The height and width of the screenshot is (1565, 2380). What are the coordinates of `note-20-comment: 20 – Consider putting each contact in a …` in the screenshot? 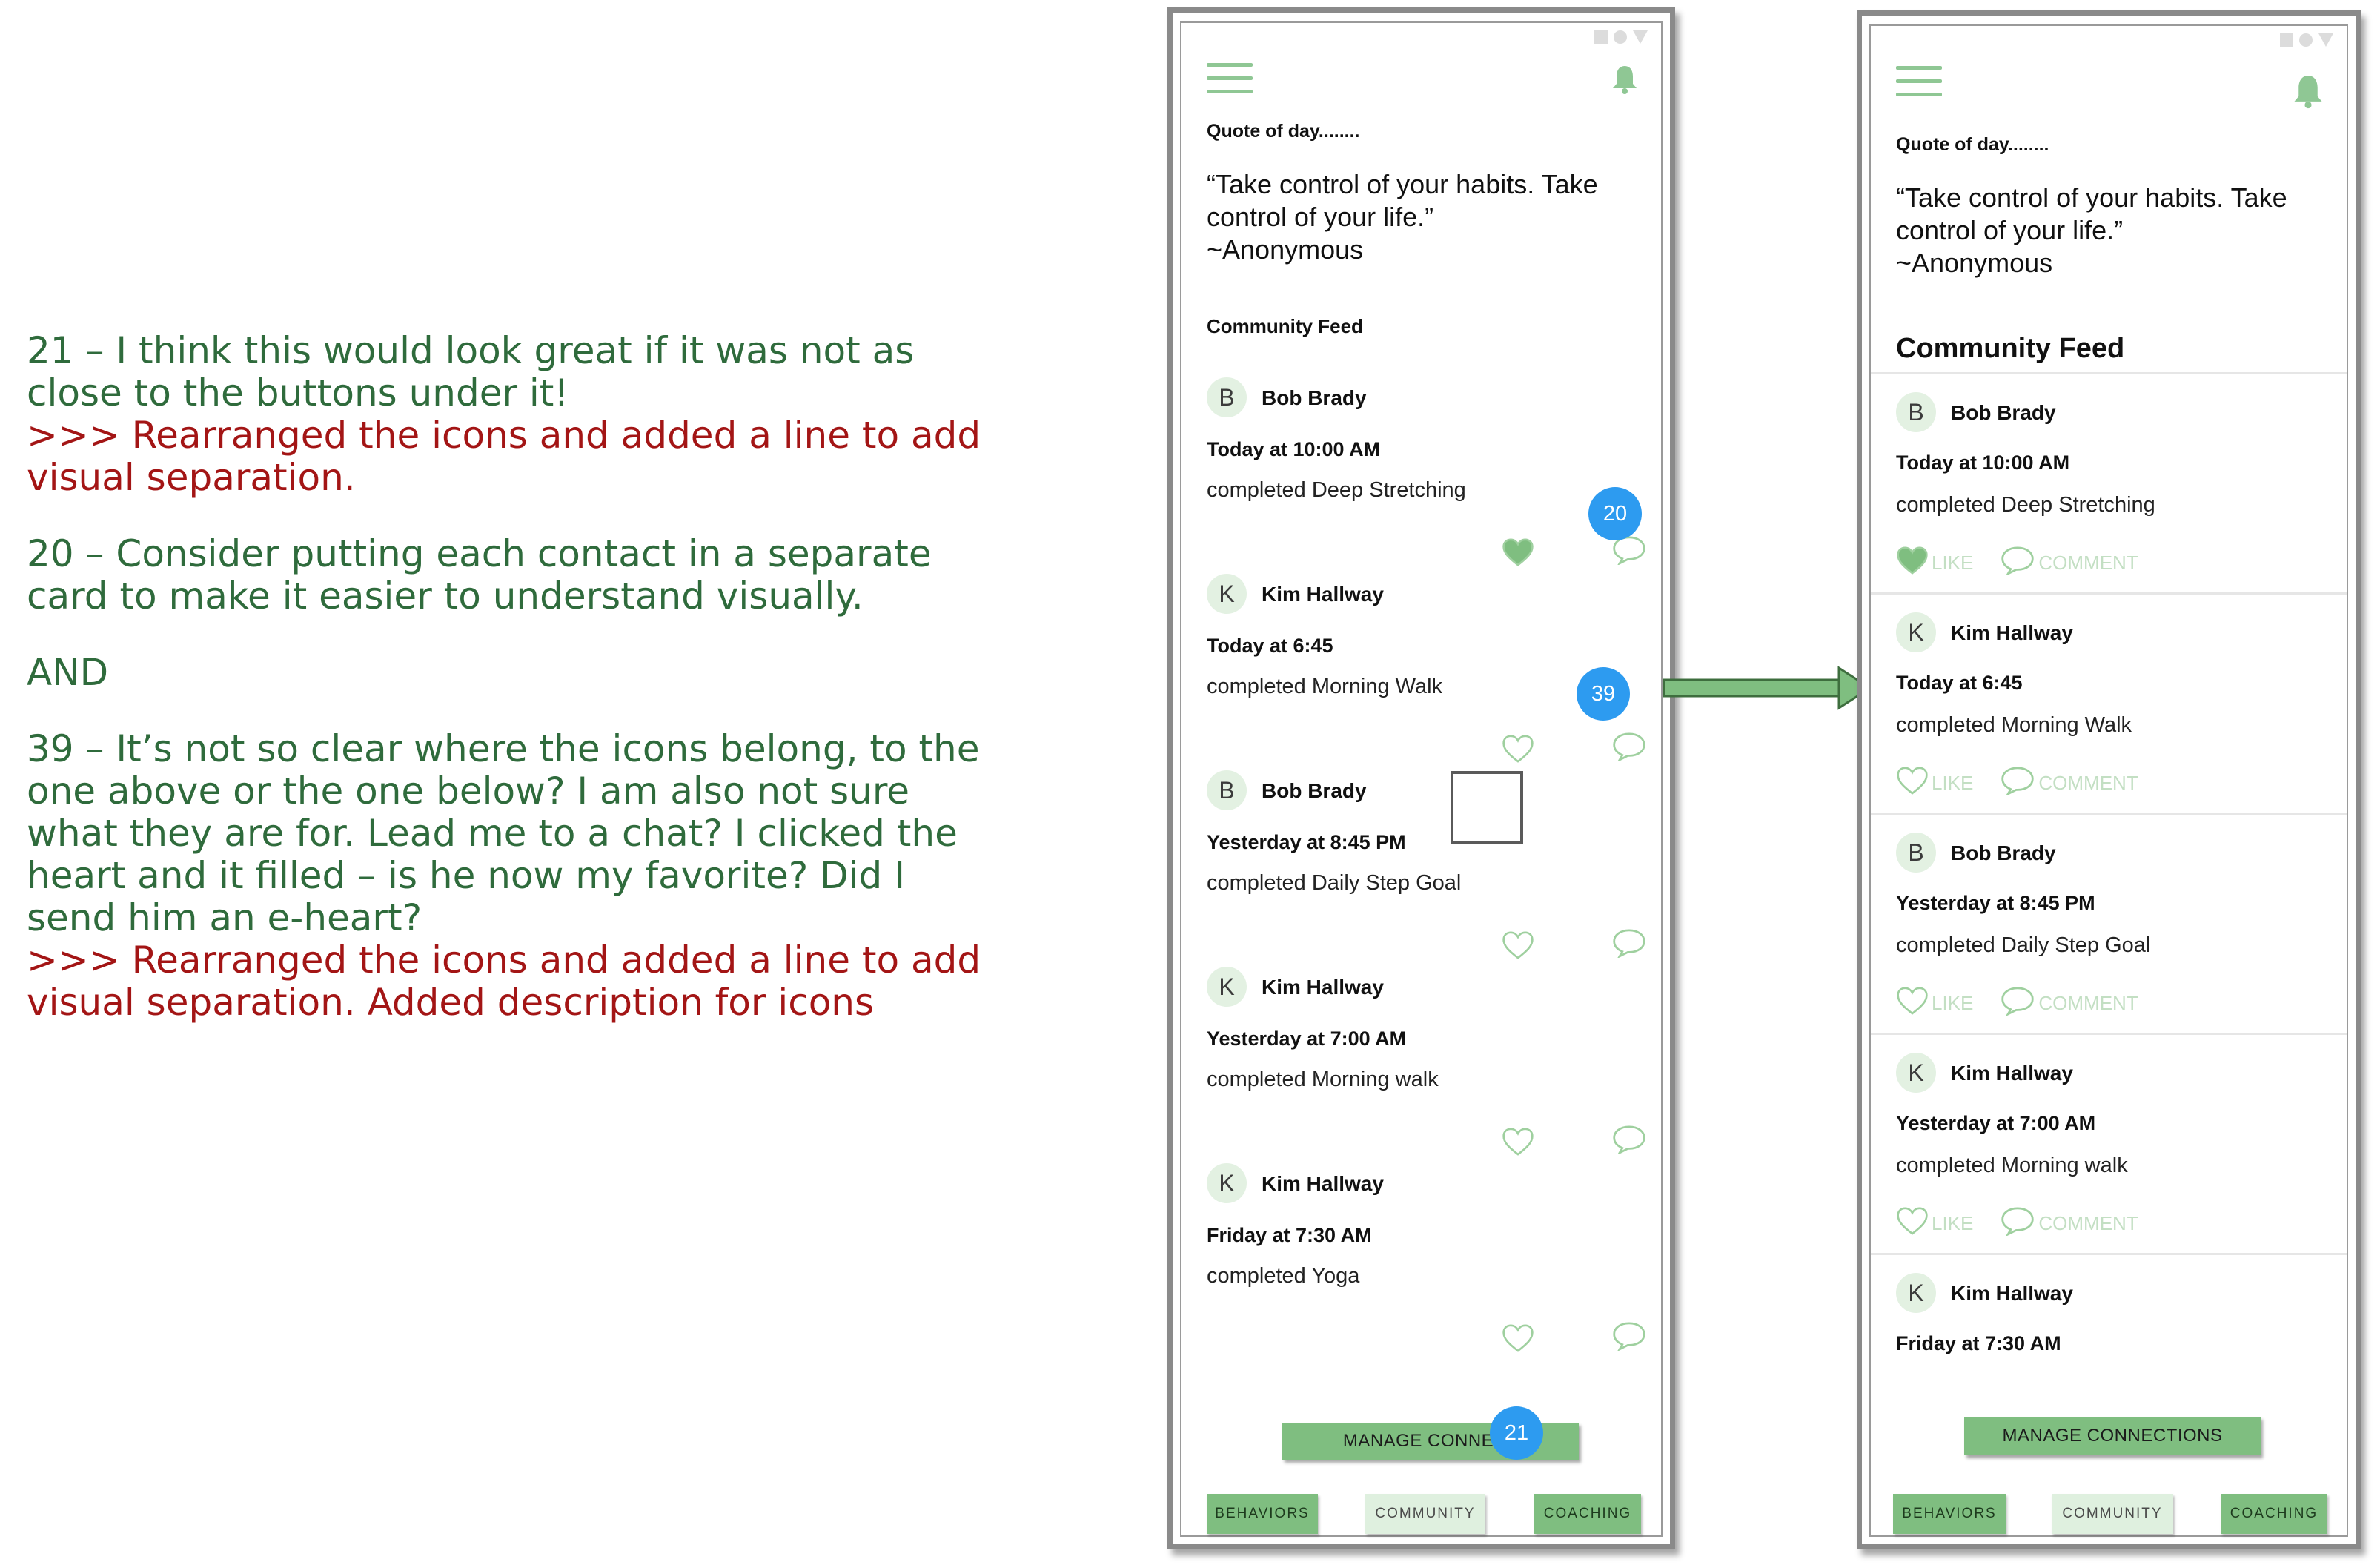 It's located at (480, 575).